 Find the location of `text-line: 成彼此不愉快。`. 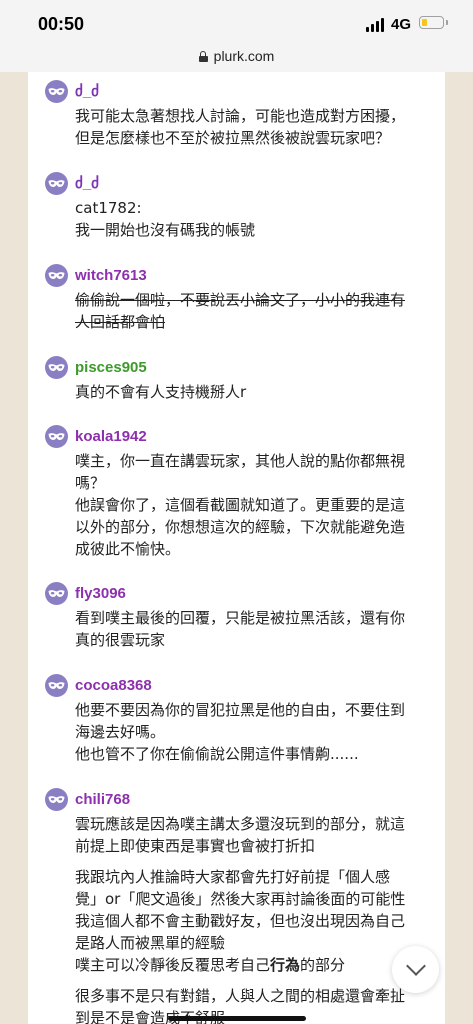

text-line: 成彼此不愉快。 is located at coordinates (128, 549).